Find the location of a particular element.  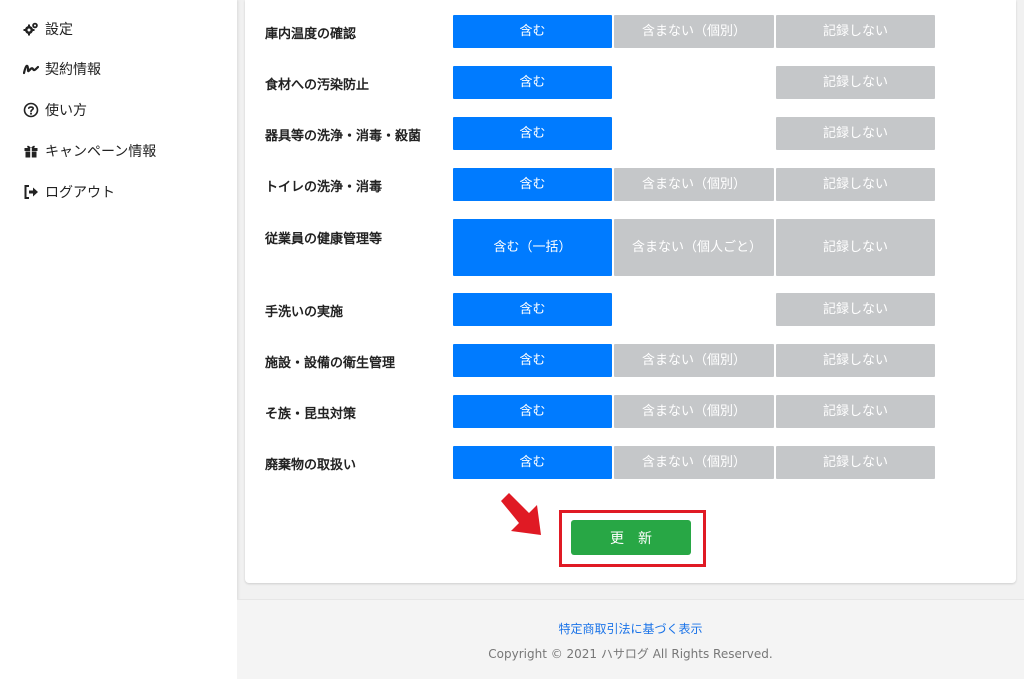

row-label: 食材への汚染防止 is located at coordinates (317, 85).